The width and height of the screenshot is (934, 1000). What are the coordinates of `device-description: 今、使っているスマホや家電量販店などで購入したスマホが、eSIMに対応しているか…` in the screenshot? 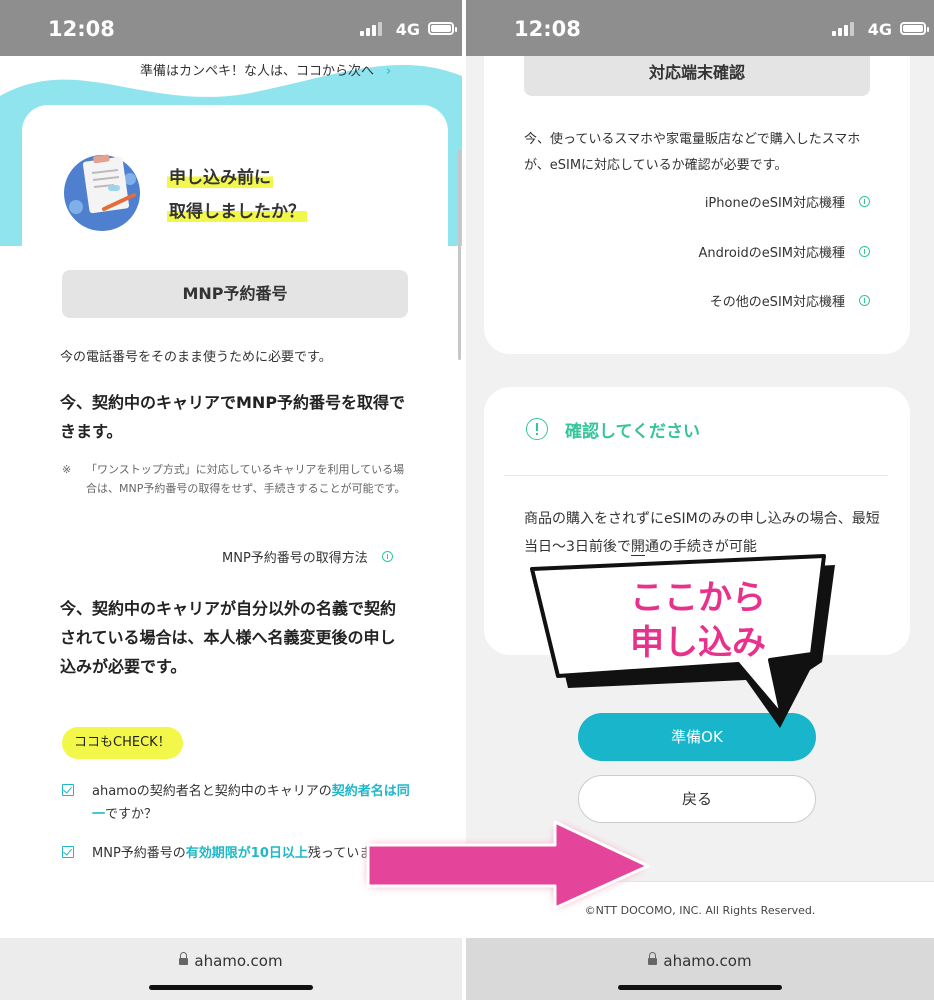 It's located at (692, 152).